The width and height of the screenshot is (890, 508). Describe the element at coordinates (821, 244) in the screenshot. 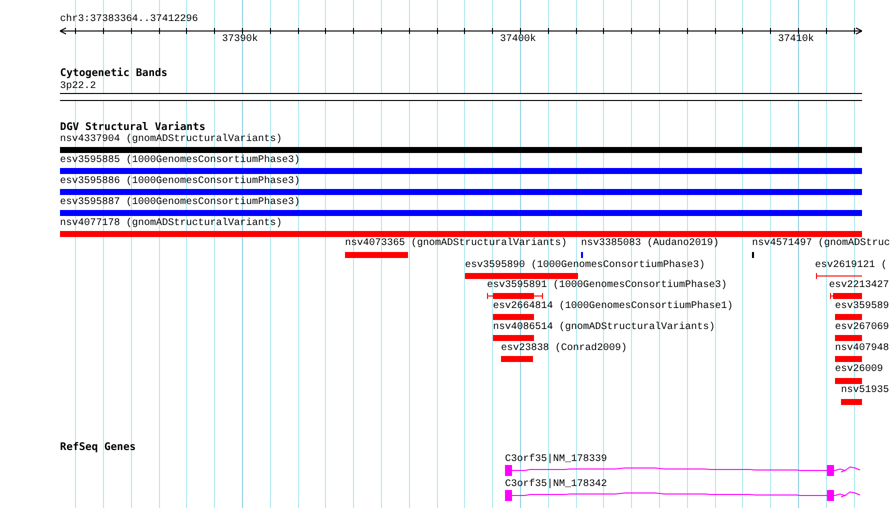

I see `variant-label: nsv4571497 (gnomADStruc` at that location.